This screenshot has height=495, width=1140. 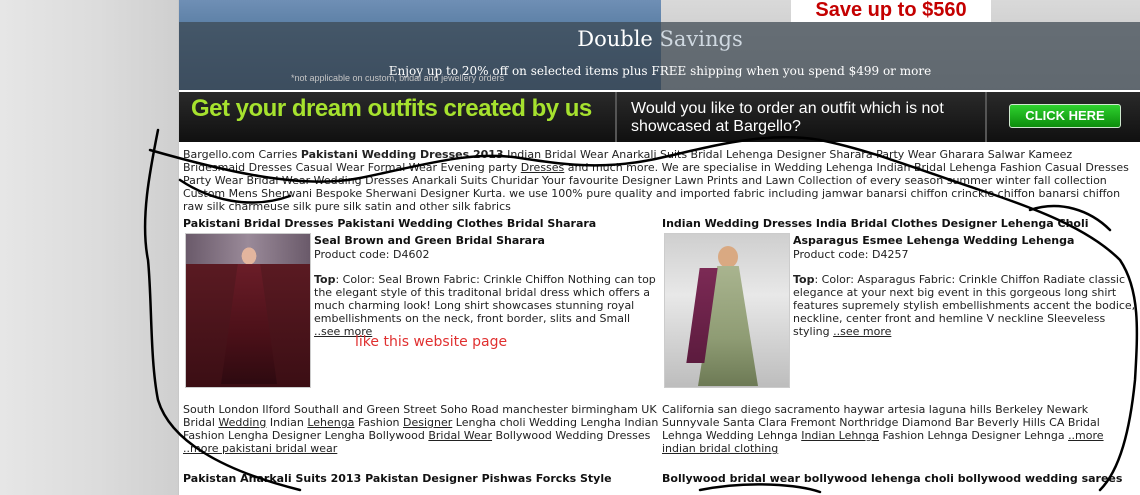 I want to click on intro-bold: Pakistani Wedding Dresses 2013, so click(x=402, y=154).